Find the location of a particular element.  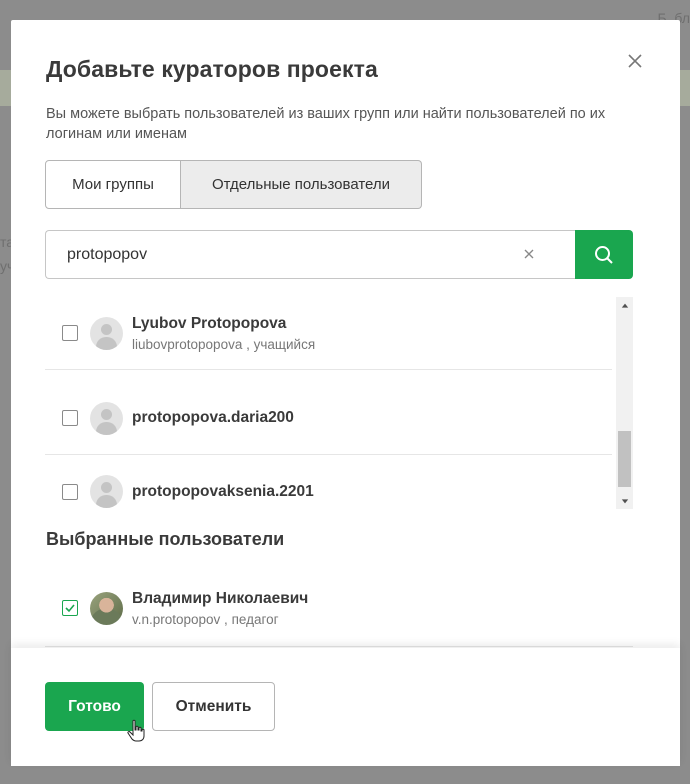

check-icon is located at coordinates (70, 608).